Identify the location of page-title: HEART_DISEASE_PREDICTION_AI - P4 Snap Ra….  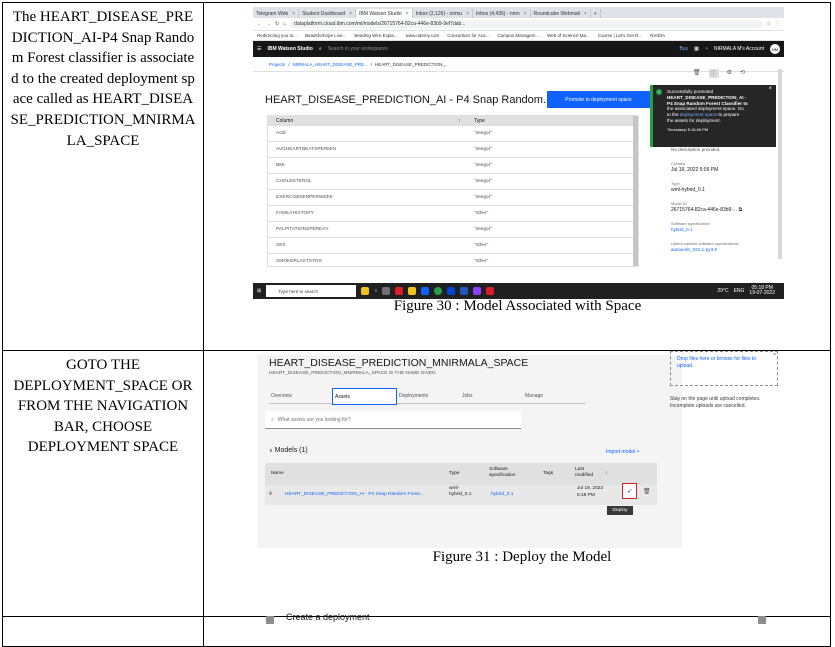
(409, 100).